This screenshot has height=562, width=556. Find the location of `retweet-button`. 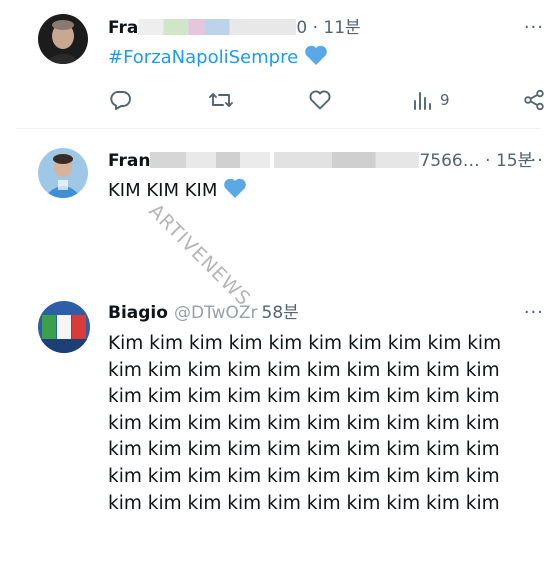

retweet-button is located at coordinates (221, 100).